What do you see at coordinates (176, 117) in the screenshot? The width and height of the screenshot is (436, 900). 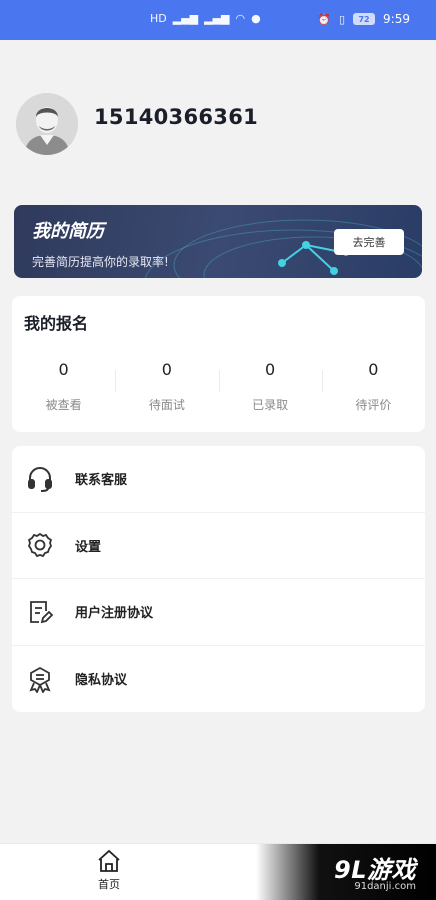 I see `phone-number: 15140366361` at bounding box center [176, 117].